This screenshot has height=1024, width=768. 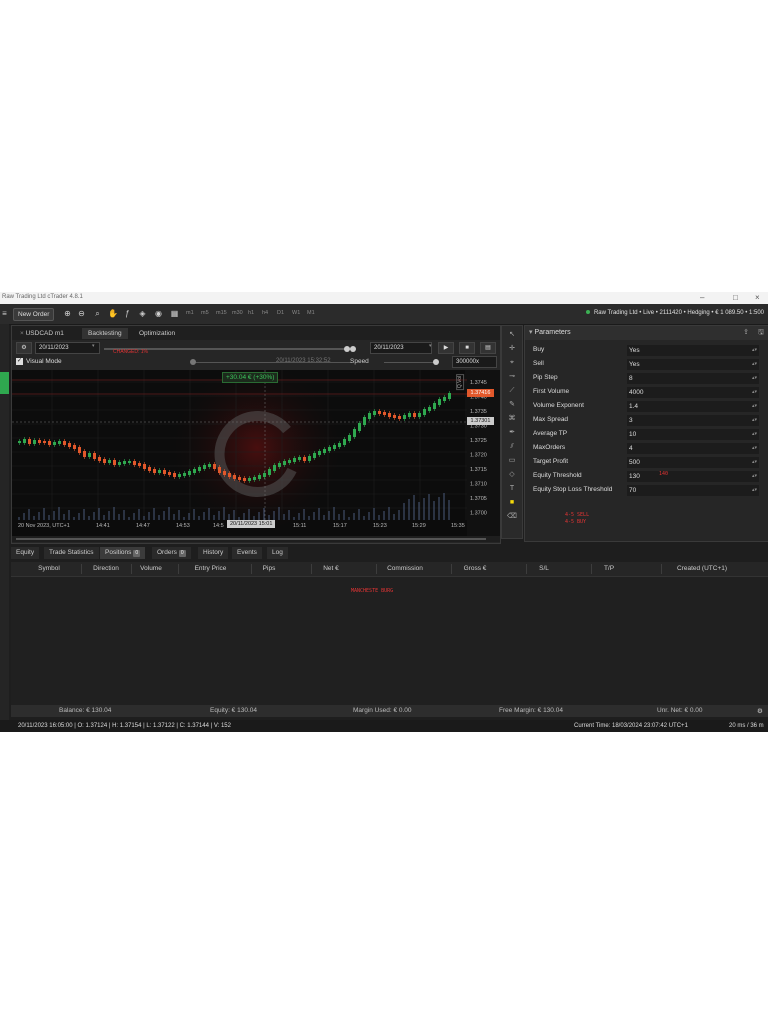 What do you see at coordinates (256, 539) in the screenshot?
I see `chart-horizontal-scrollbar` at bounding box center [256, 539].